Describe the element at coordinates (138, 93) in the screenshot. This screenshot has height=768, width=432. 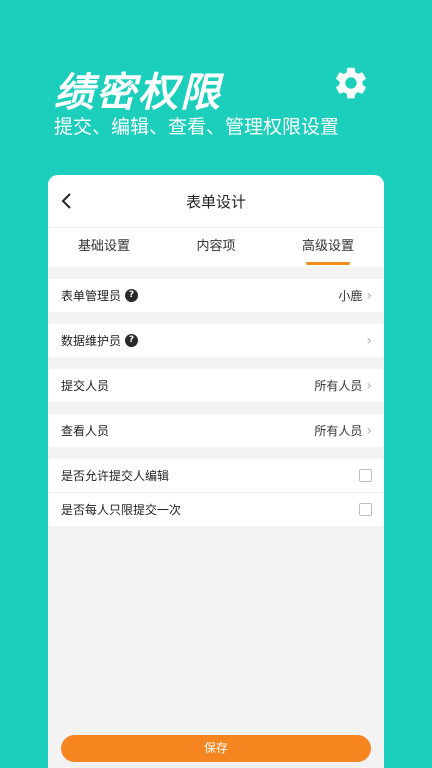
I see `hero-title: 绩密权限` at that location.